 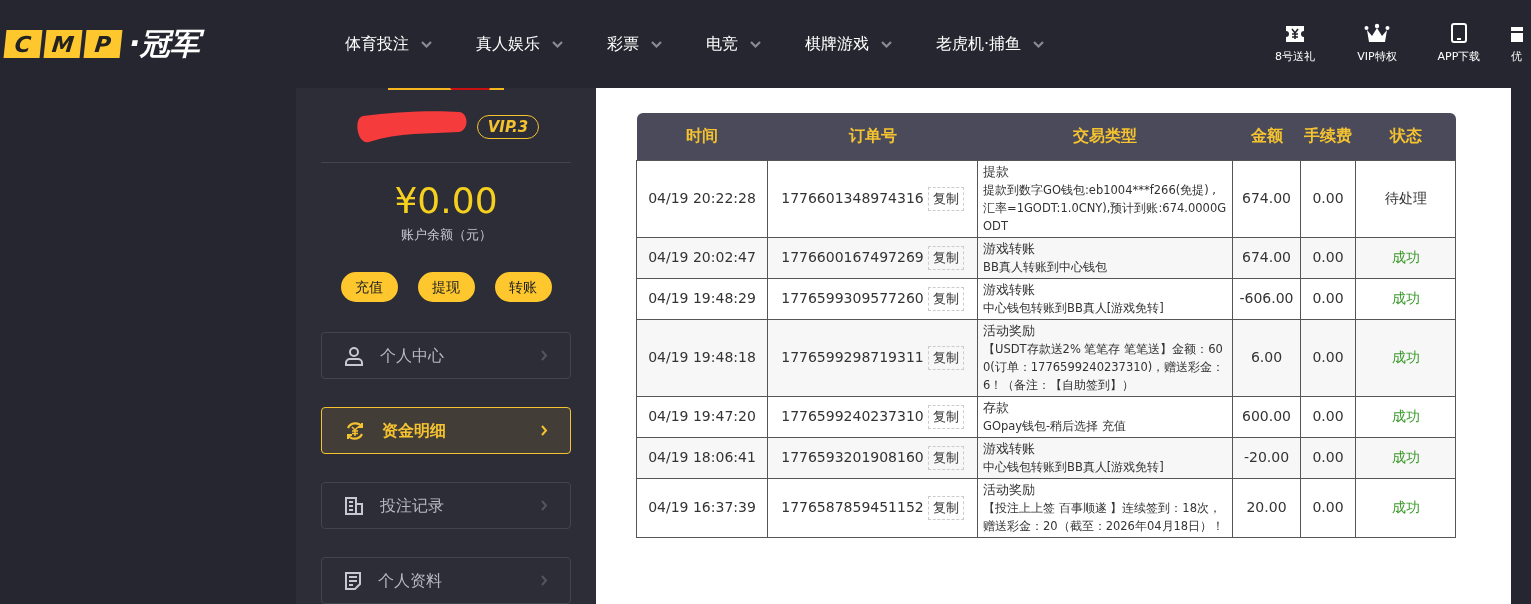 I want to click on transaction-detail: GOpay钱包-稍后选择 充值, so click(x=1055, y=426).